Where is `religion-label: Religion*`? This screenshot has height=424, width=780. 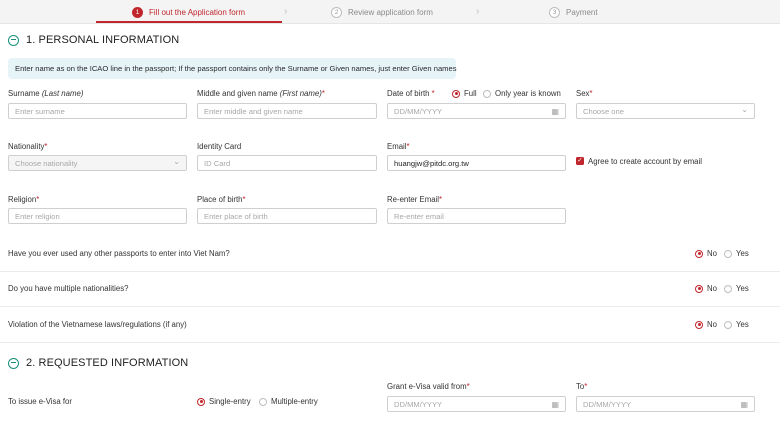
religion-label: Religion* is located at coordinates (24, 199).